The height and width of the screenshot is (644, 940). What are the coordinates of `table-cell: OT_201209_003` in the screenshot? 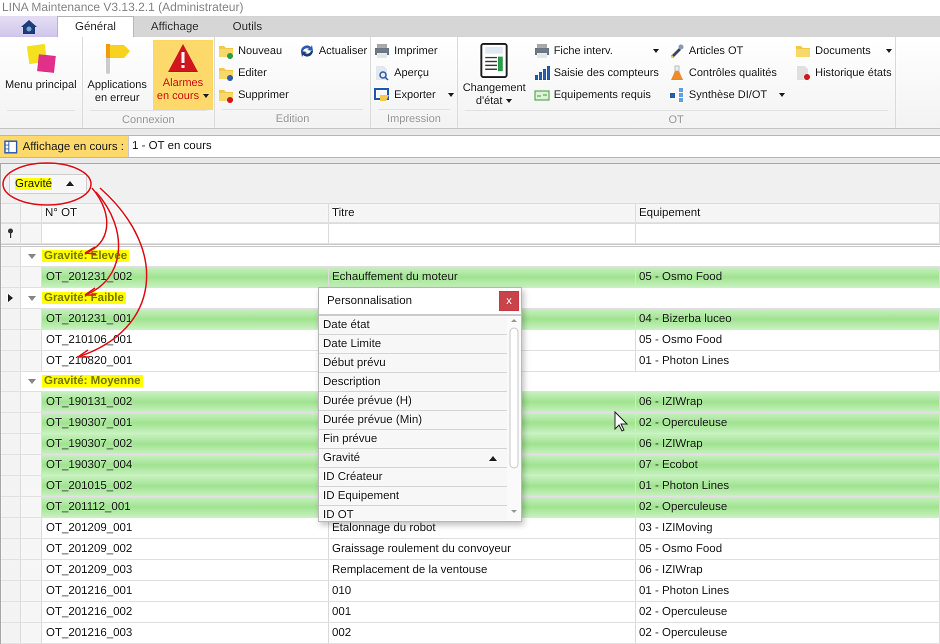 It's located at (185, 570).